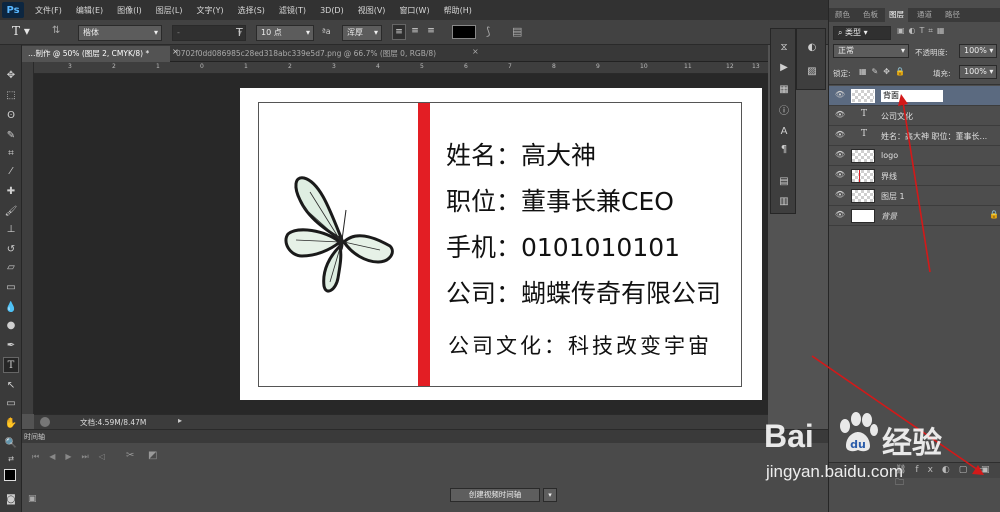  What do you see at coordinates (209, 33) in the screenshot?
I see `font-style-select: - ▾` at bounding box center [209, 33].